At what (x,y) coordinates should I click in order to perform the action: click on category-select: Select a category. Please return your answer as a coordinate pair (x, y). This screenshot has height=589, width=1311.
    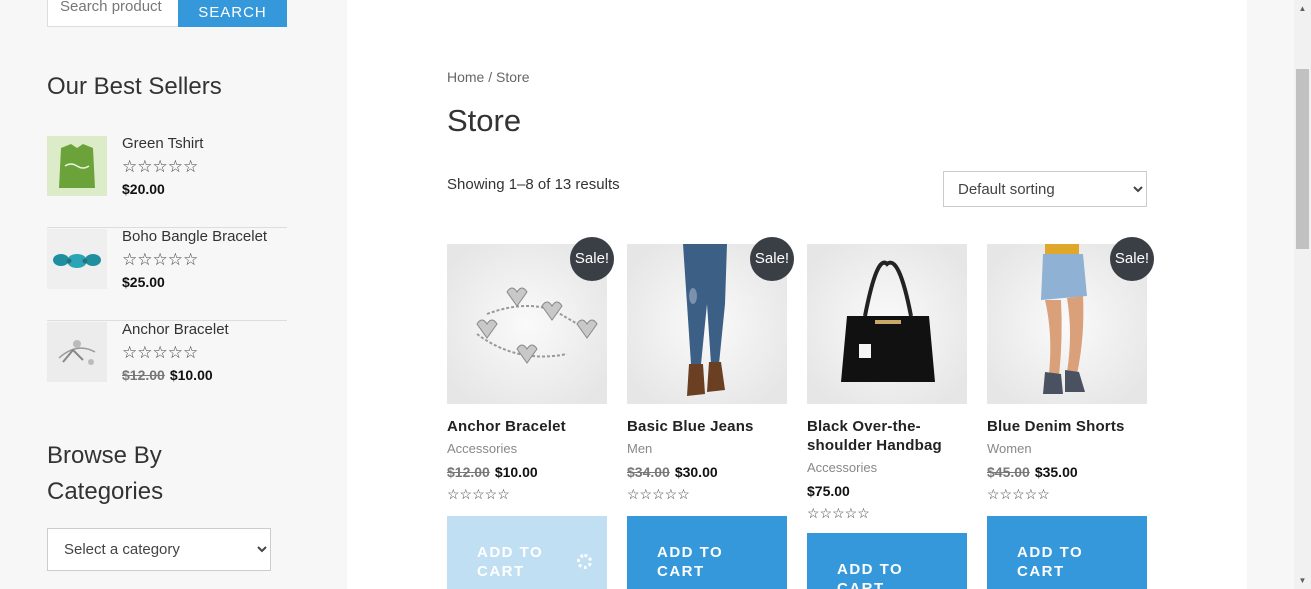
    Looking at the image, I should click on (159, 549).